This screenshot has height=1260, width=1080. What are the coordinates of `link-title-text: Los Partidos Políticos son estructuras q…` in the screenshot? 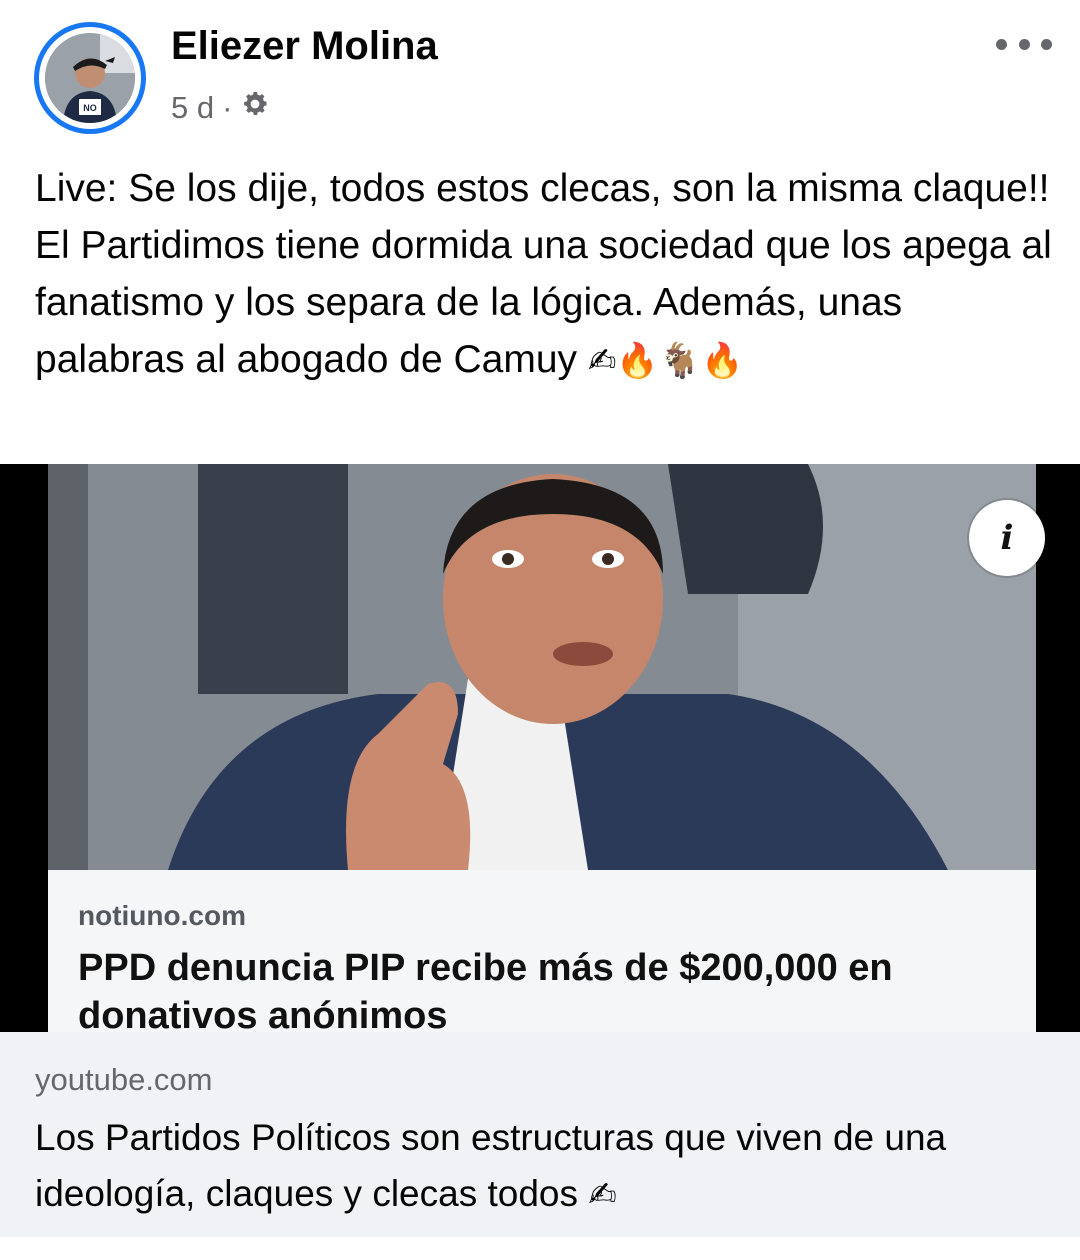 It's located at (491, 1165).